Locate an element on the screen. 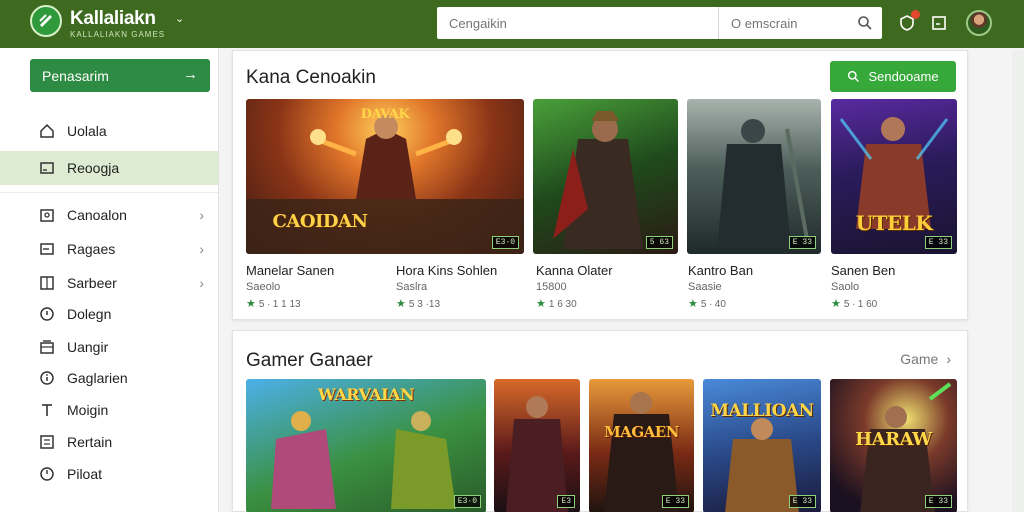 The height and width of the screenshot is (512, 1024). game-art-logo: UTELK is located at coordinates (894, 223).